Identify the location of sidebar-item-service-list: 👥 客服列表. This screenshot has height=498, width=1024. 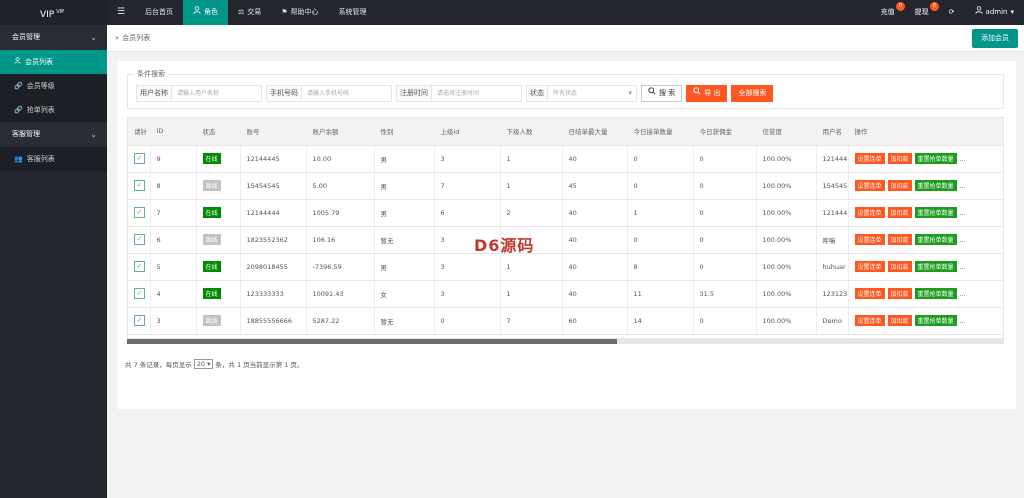
(53, 159).